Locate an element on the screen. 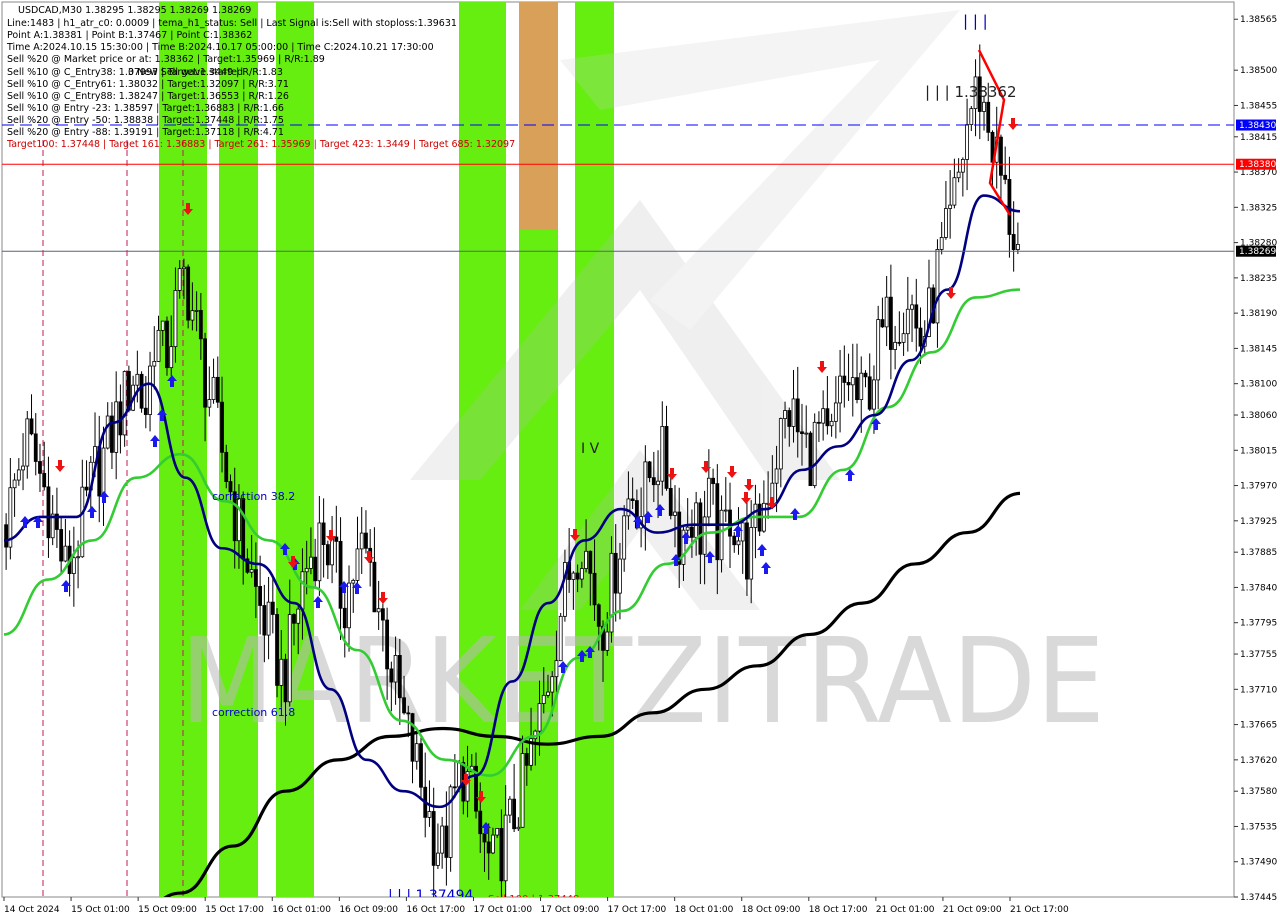 The image size is (1280, 920). y-tick-label: 1.37840 is located at coordinates (1258, 588).